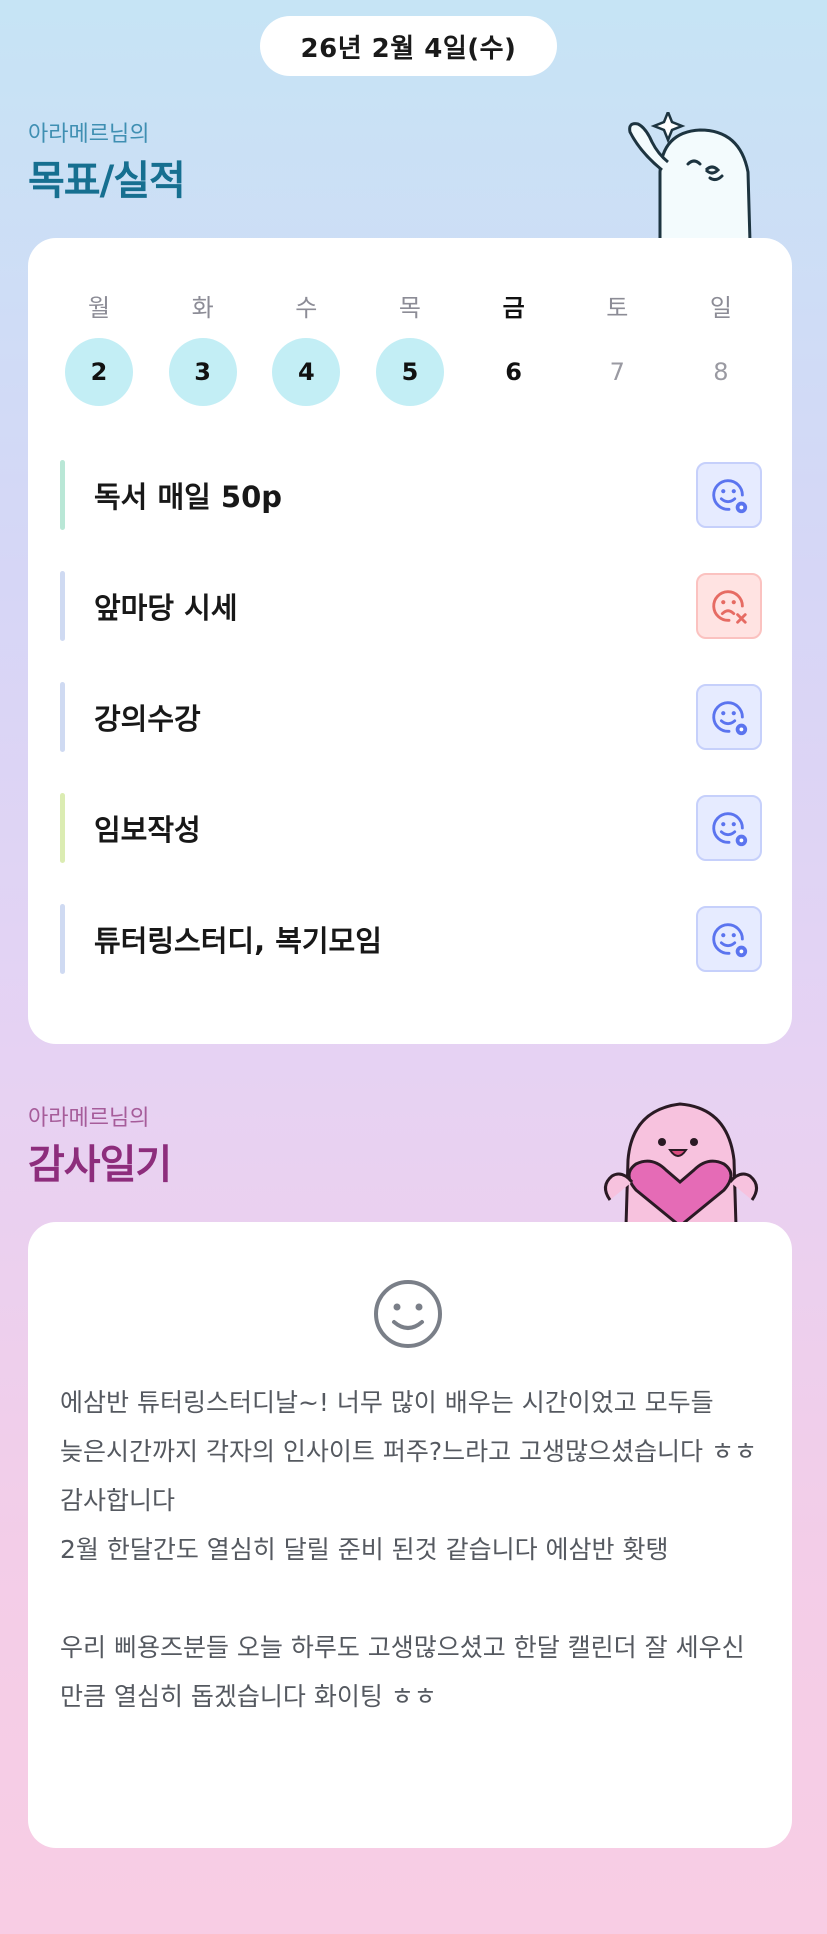 This screenshot has height=1934, width=827. I want to click on calendar-day: 수4, so click(306, 347).